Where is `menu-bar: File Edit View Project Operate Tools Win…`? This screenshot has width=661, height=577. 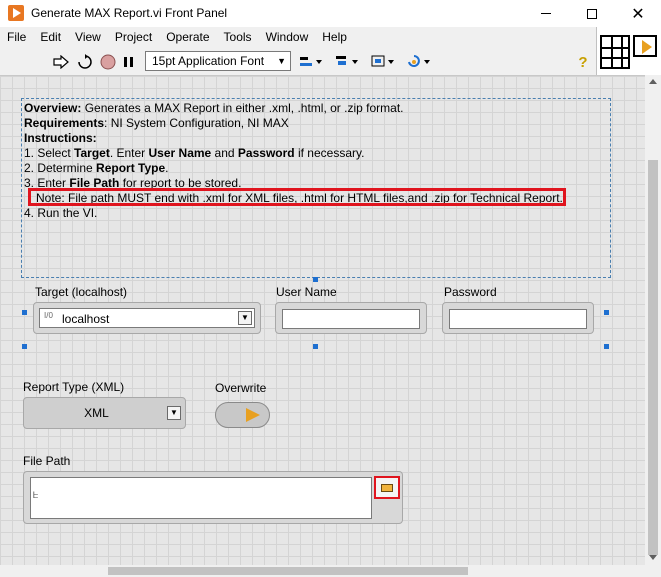
menu-bar: File Edit View Project Operate Tools Win… is located at coordinates (298, 37).